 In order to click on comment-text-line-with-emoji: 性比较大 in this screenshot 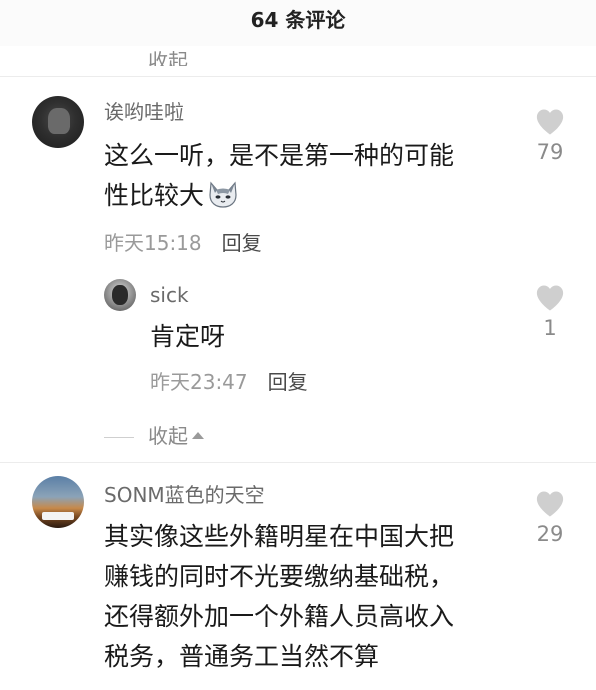, I will do `click(172, 196)`.